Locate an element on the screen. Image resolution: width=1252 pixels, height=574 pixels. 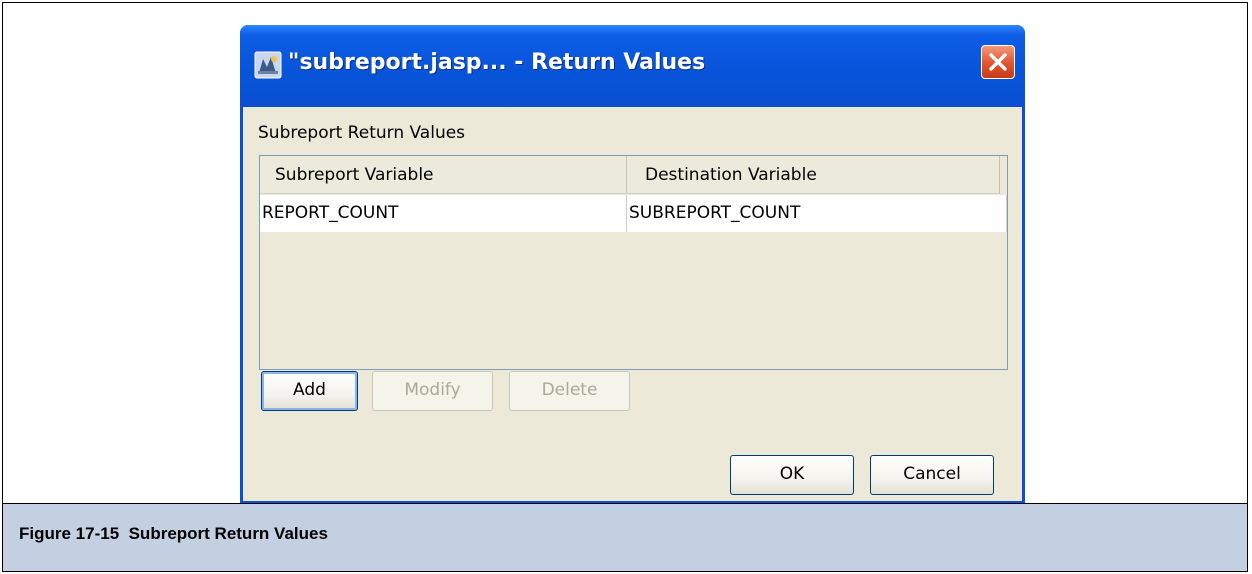
modify-button: Modify is located at coordinates (432, 391).